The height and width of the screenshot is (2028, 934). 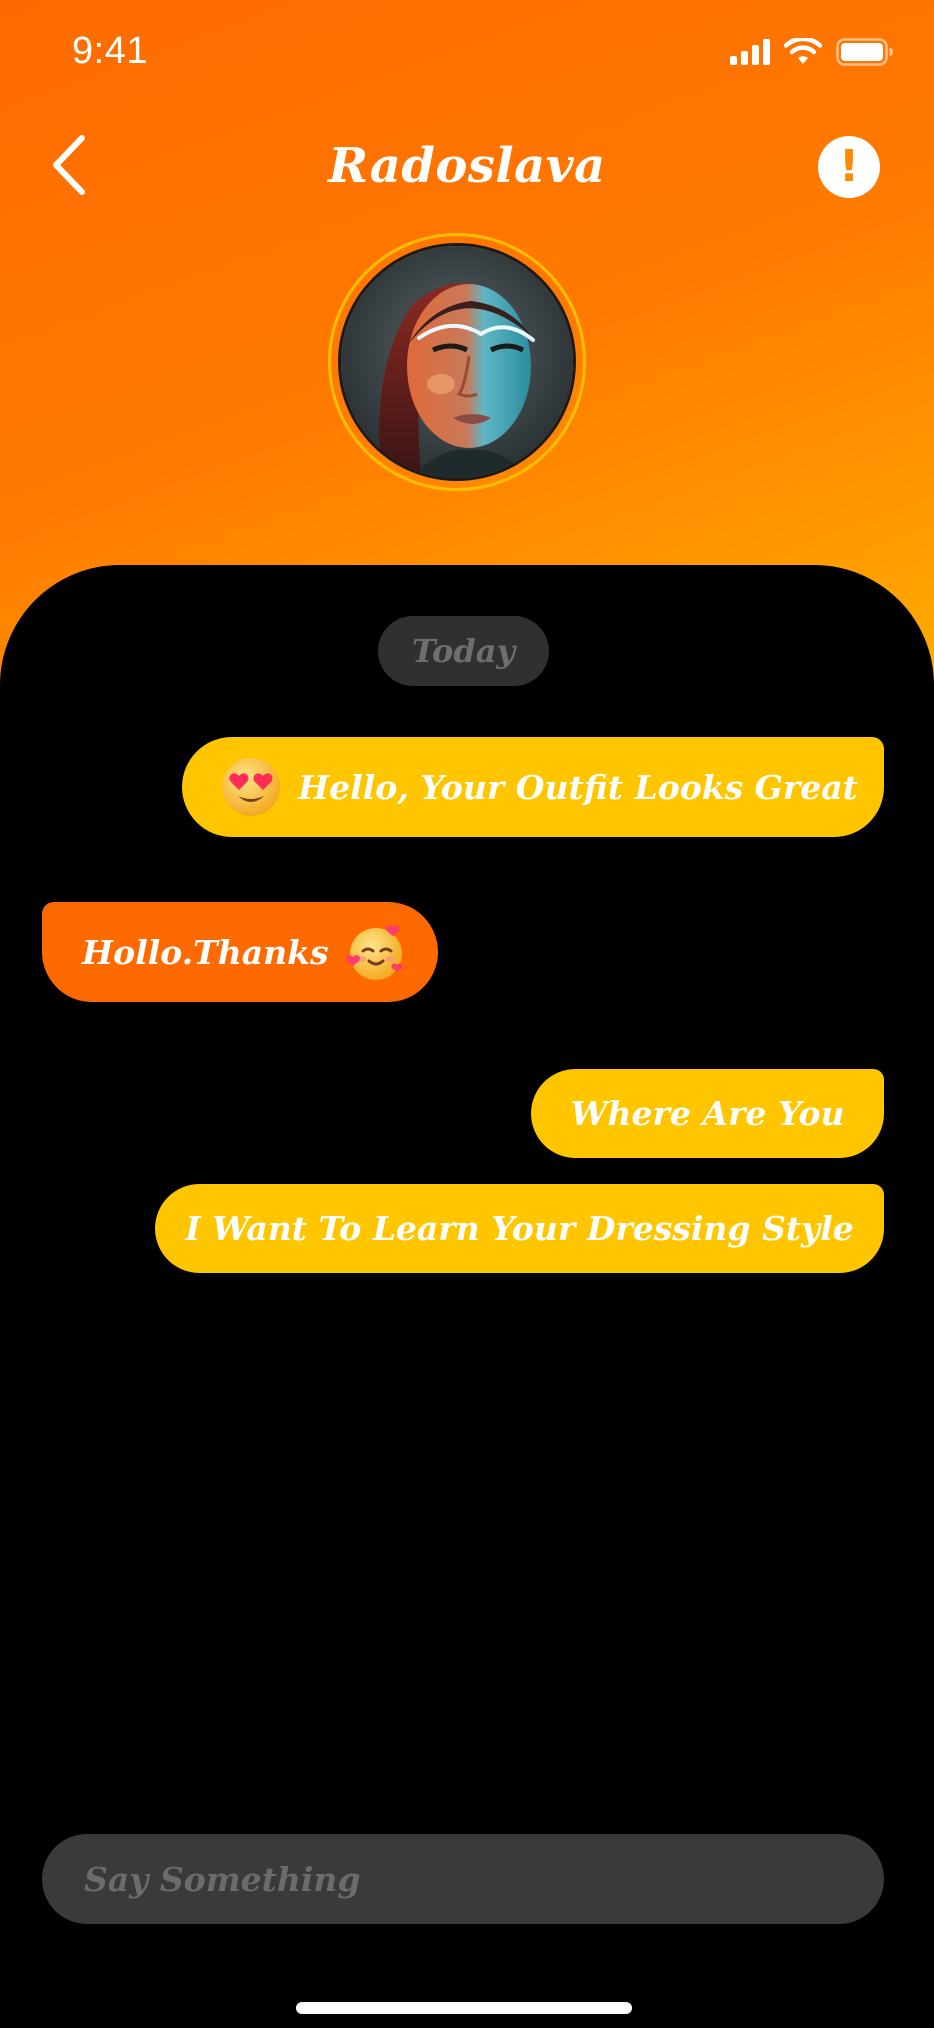 I want to click on status-icons, so click(x=812, y=52).